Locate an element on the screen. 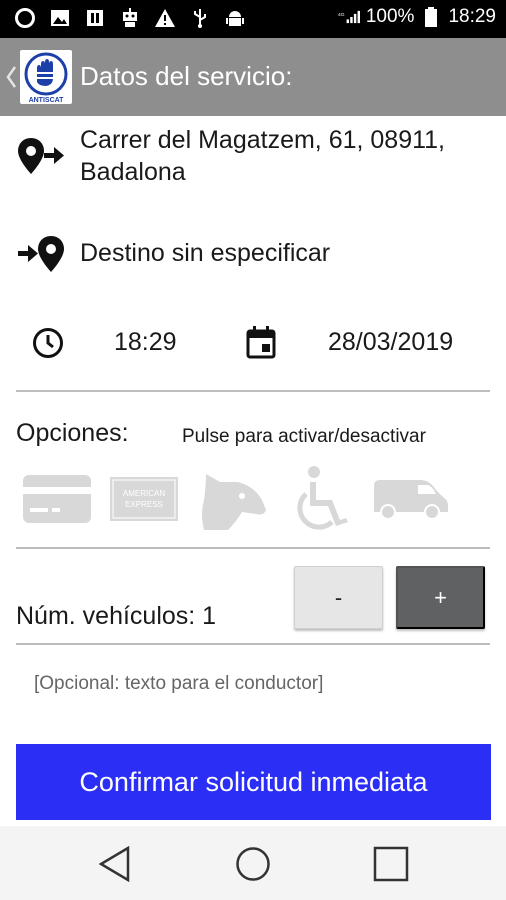  battery-icon is located at coordinates (431, 17).